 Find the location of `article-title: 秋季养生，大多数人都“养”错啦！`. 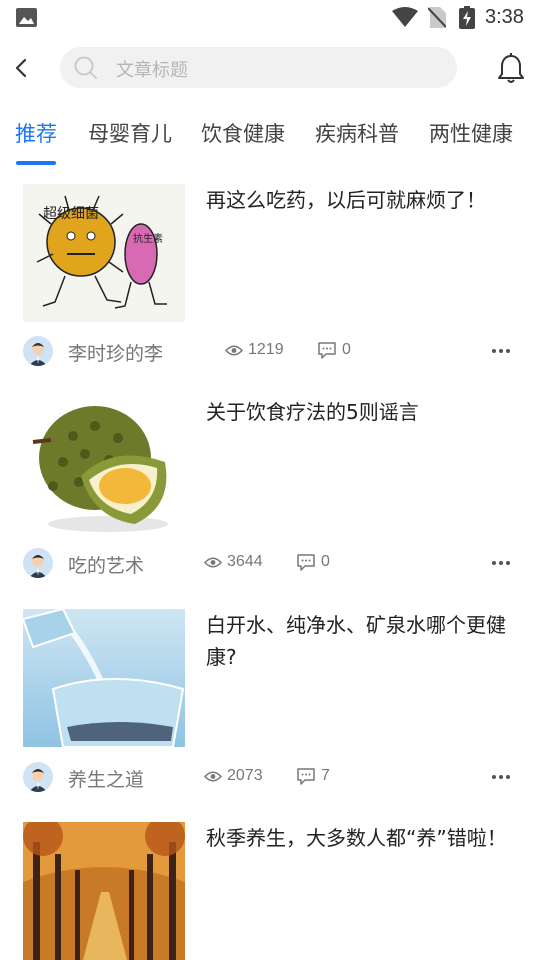

article-title: 秋季养生，大多数人都“养”错啦！ is located at coordinates (361, 838).